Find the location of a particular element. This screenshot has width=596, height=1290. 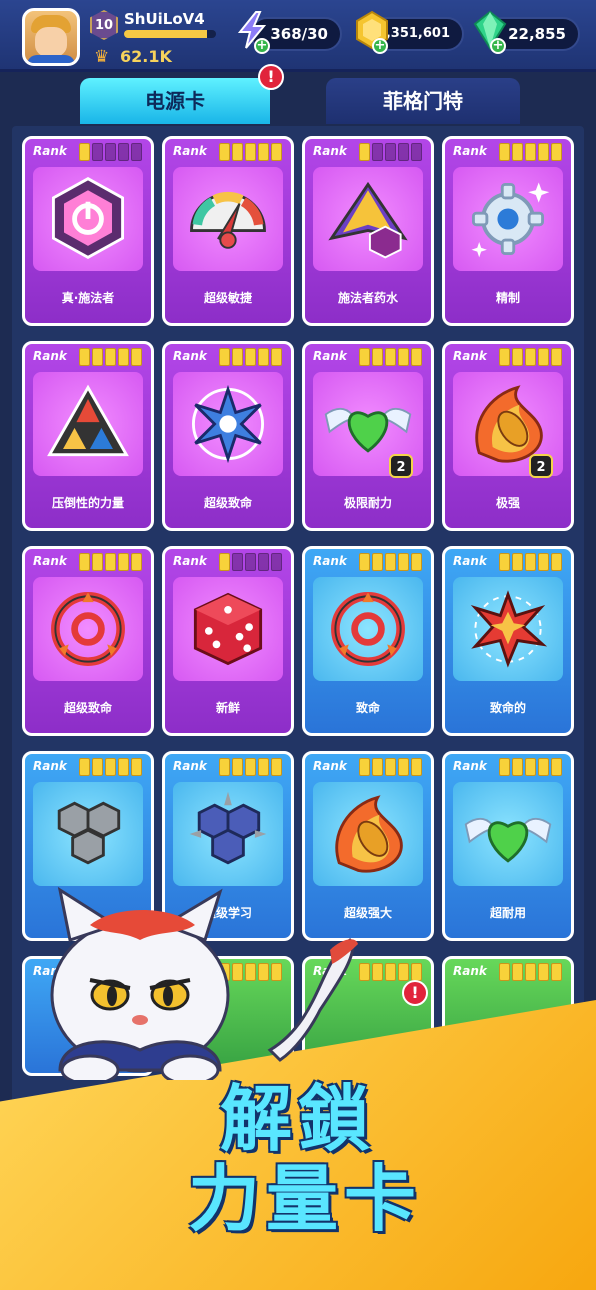

xp-bar is located at coordinates (170, 34).